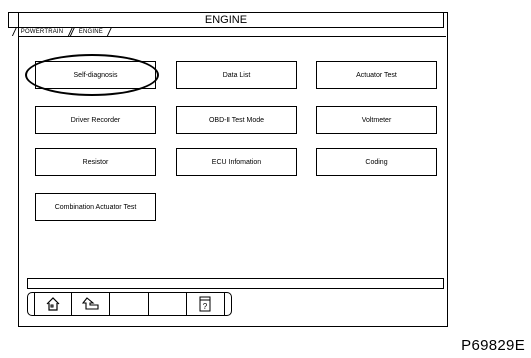 The image size is (531, 358). I want to click on coding-button: Coding, so click(376, 162).